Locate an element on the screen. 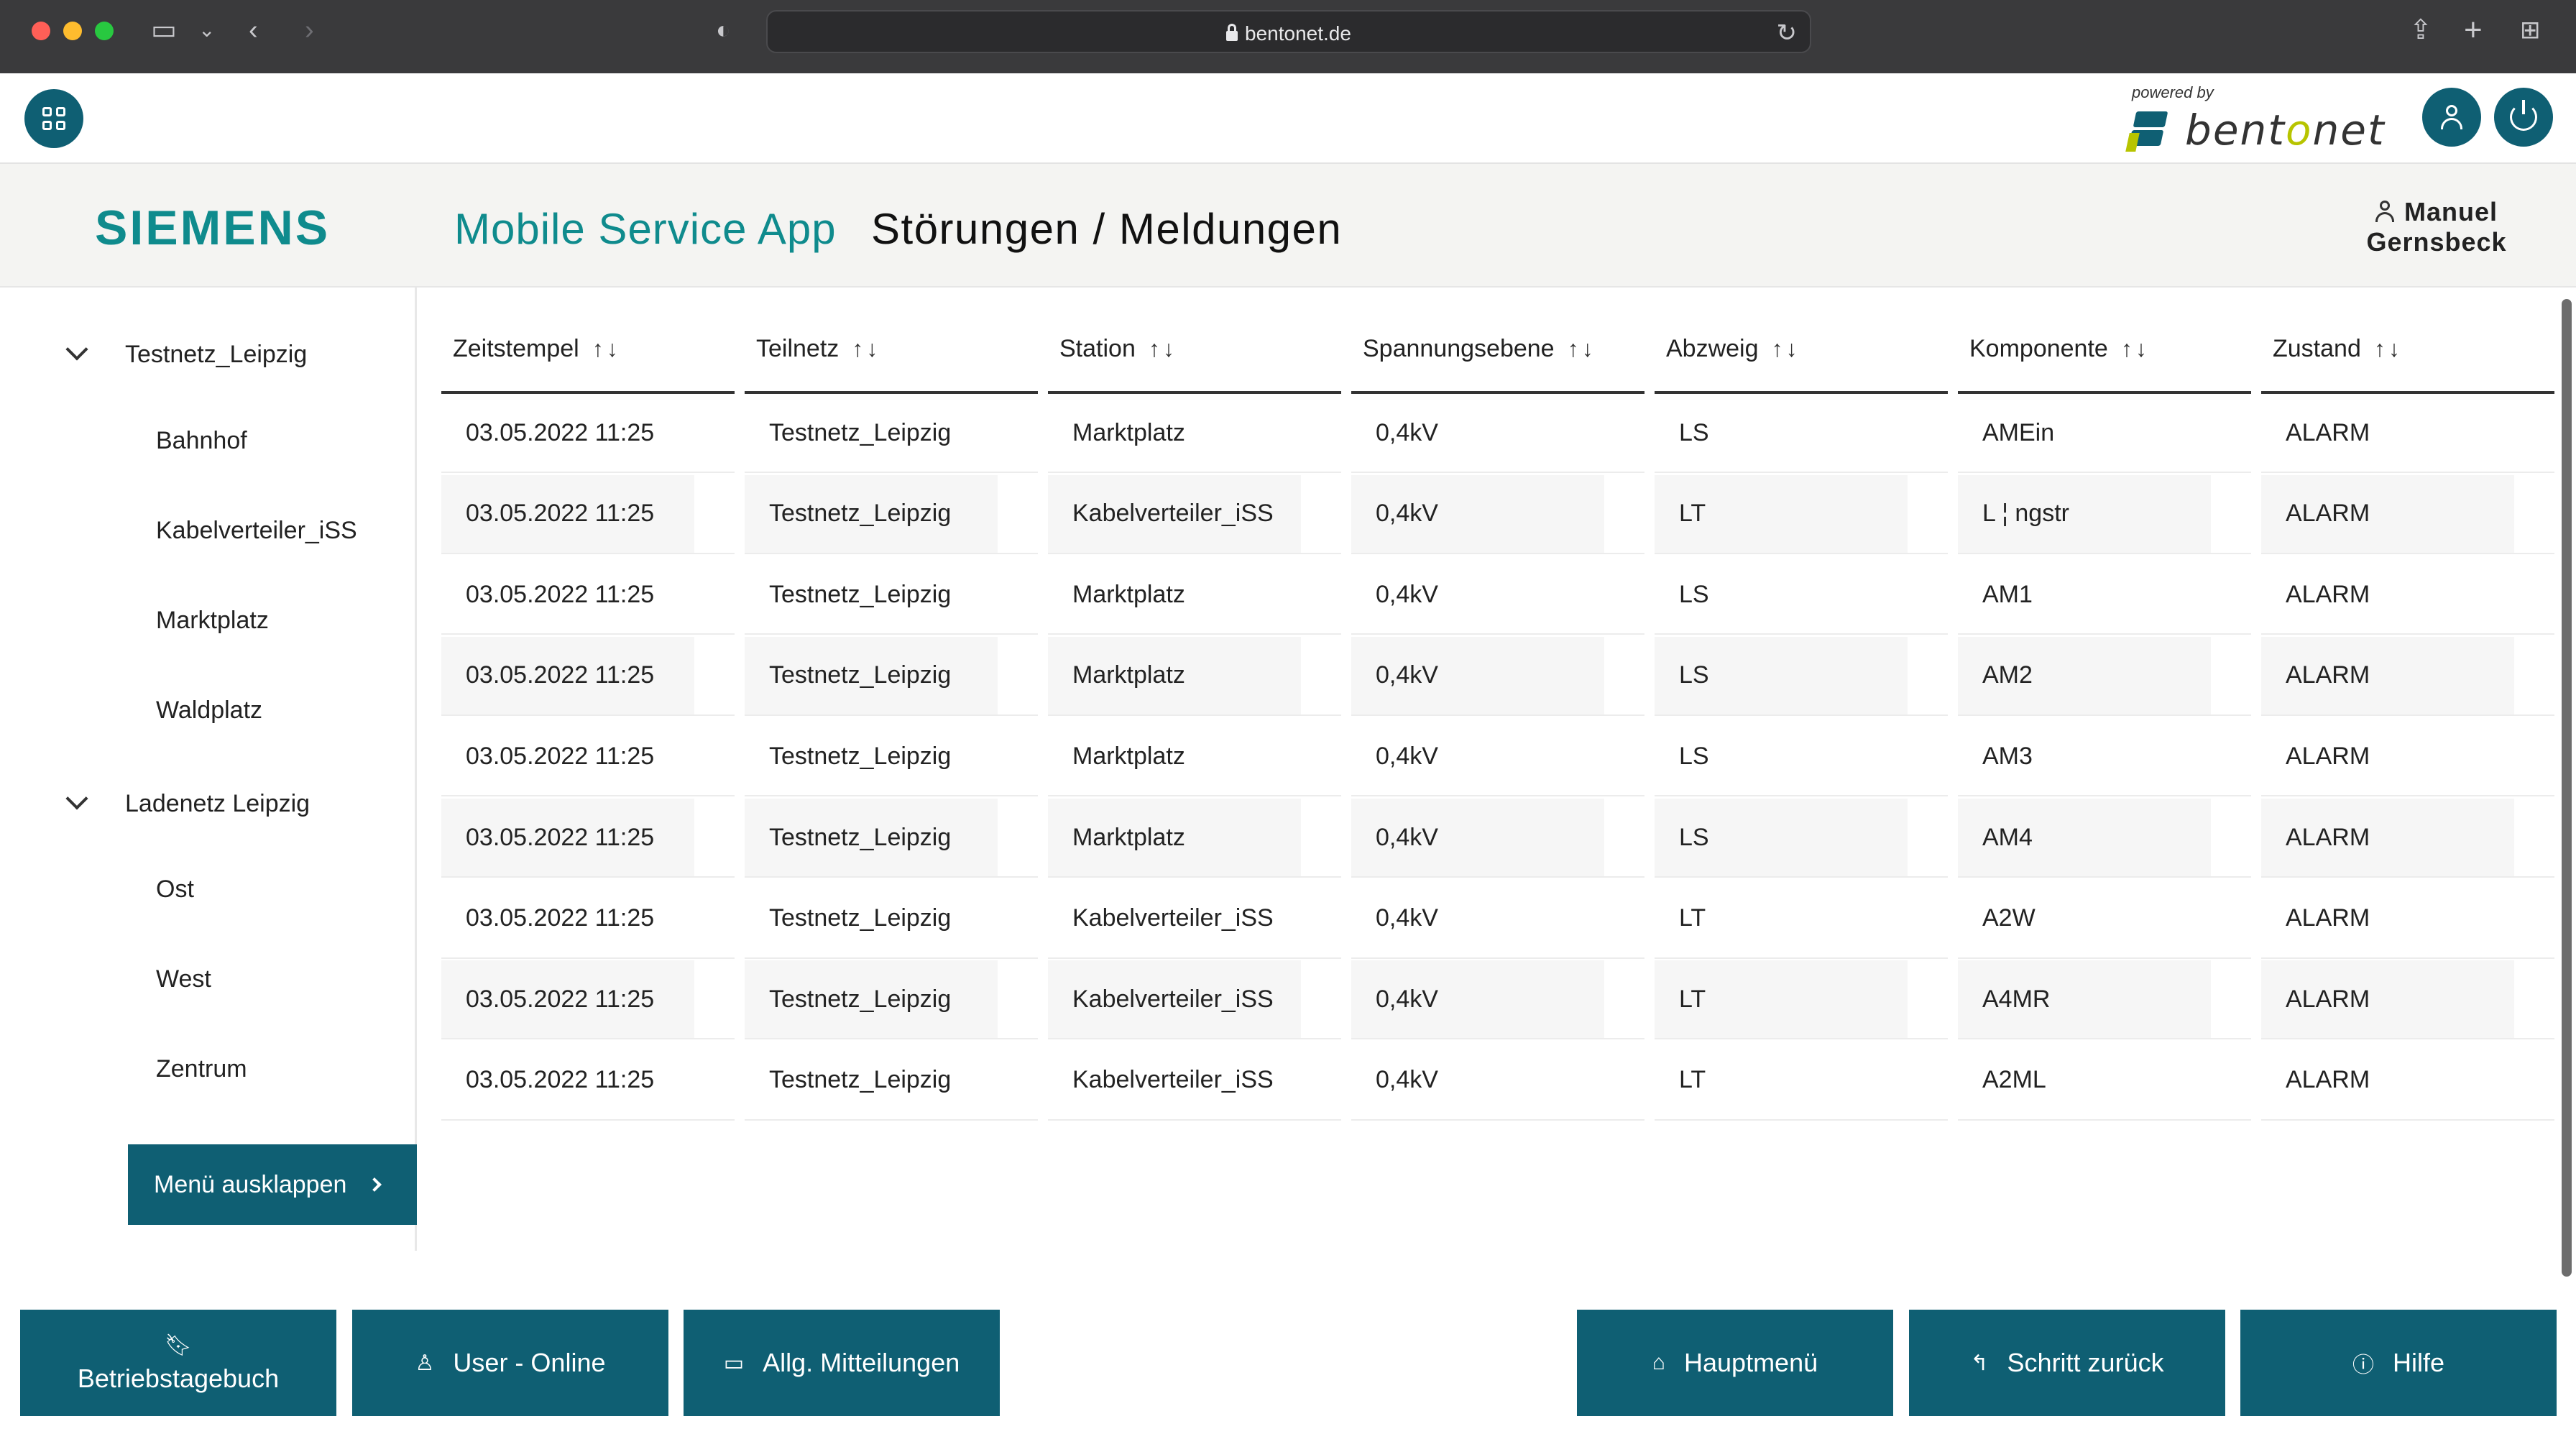 Image resolution: width=2576 pixels, height=1452 pixels. tree-item-bahnhof: Bahnhof is located at coordinates (201, 441).